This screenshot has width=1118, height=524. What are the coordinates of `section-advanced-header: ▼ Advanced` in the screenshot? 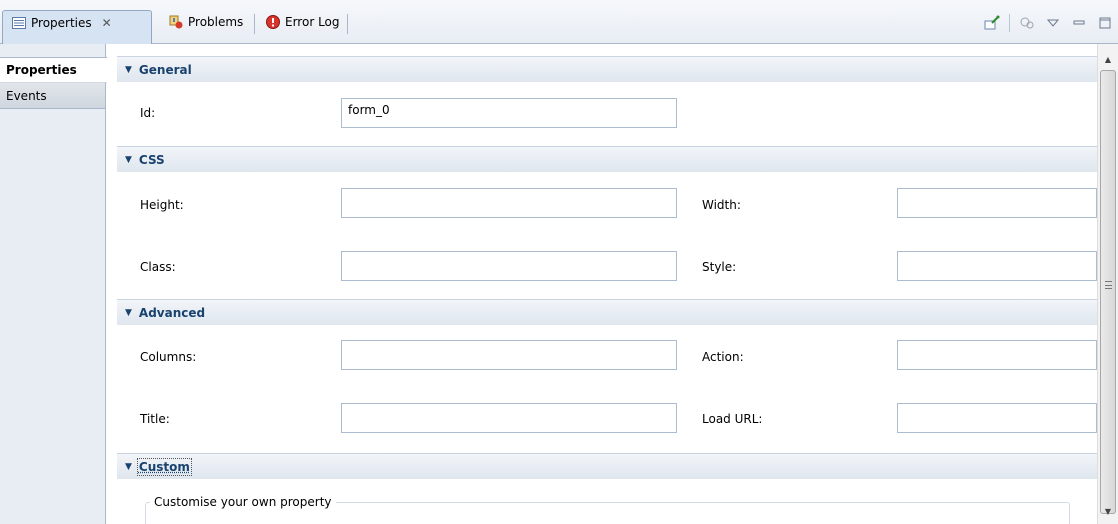 It's located at (607, 312).